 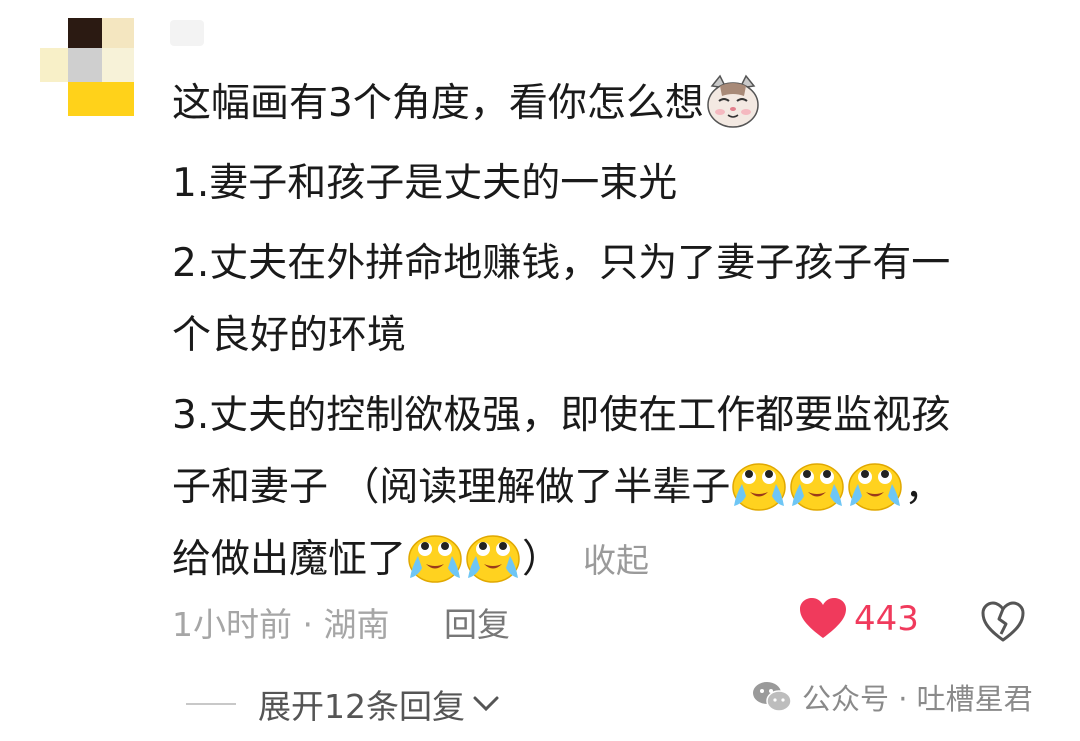 I want to click on comment-line: 1.妻子和孩子是丈夫的一束光, so click(x=425, y=183).